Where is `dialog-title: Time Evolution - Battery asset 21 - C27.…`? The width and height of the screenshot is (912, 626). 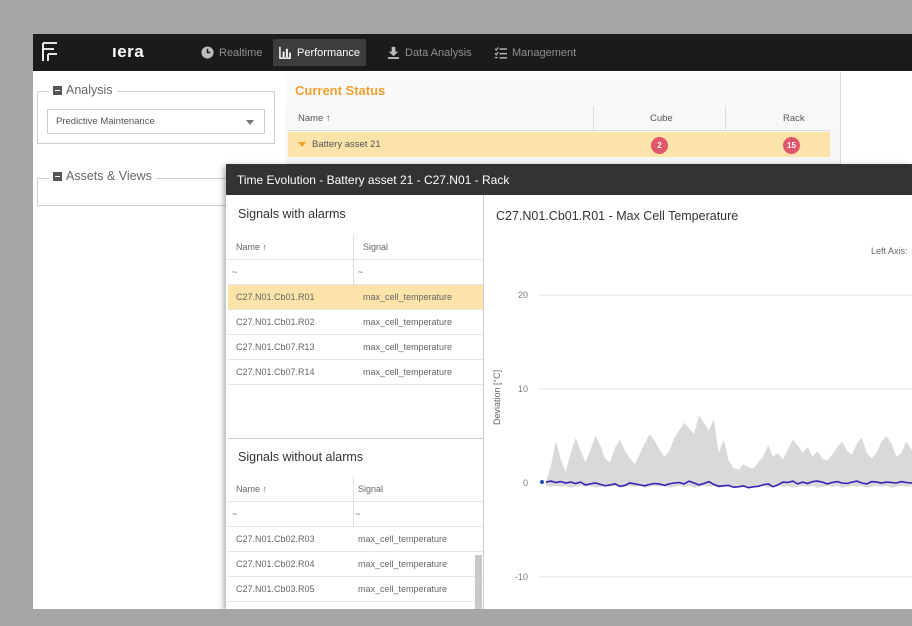 dialog-title: Time Evolution - Battery asset 21 - C27.… is located at coordinates (569, 179).